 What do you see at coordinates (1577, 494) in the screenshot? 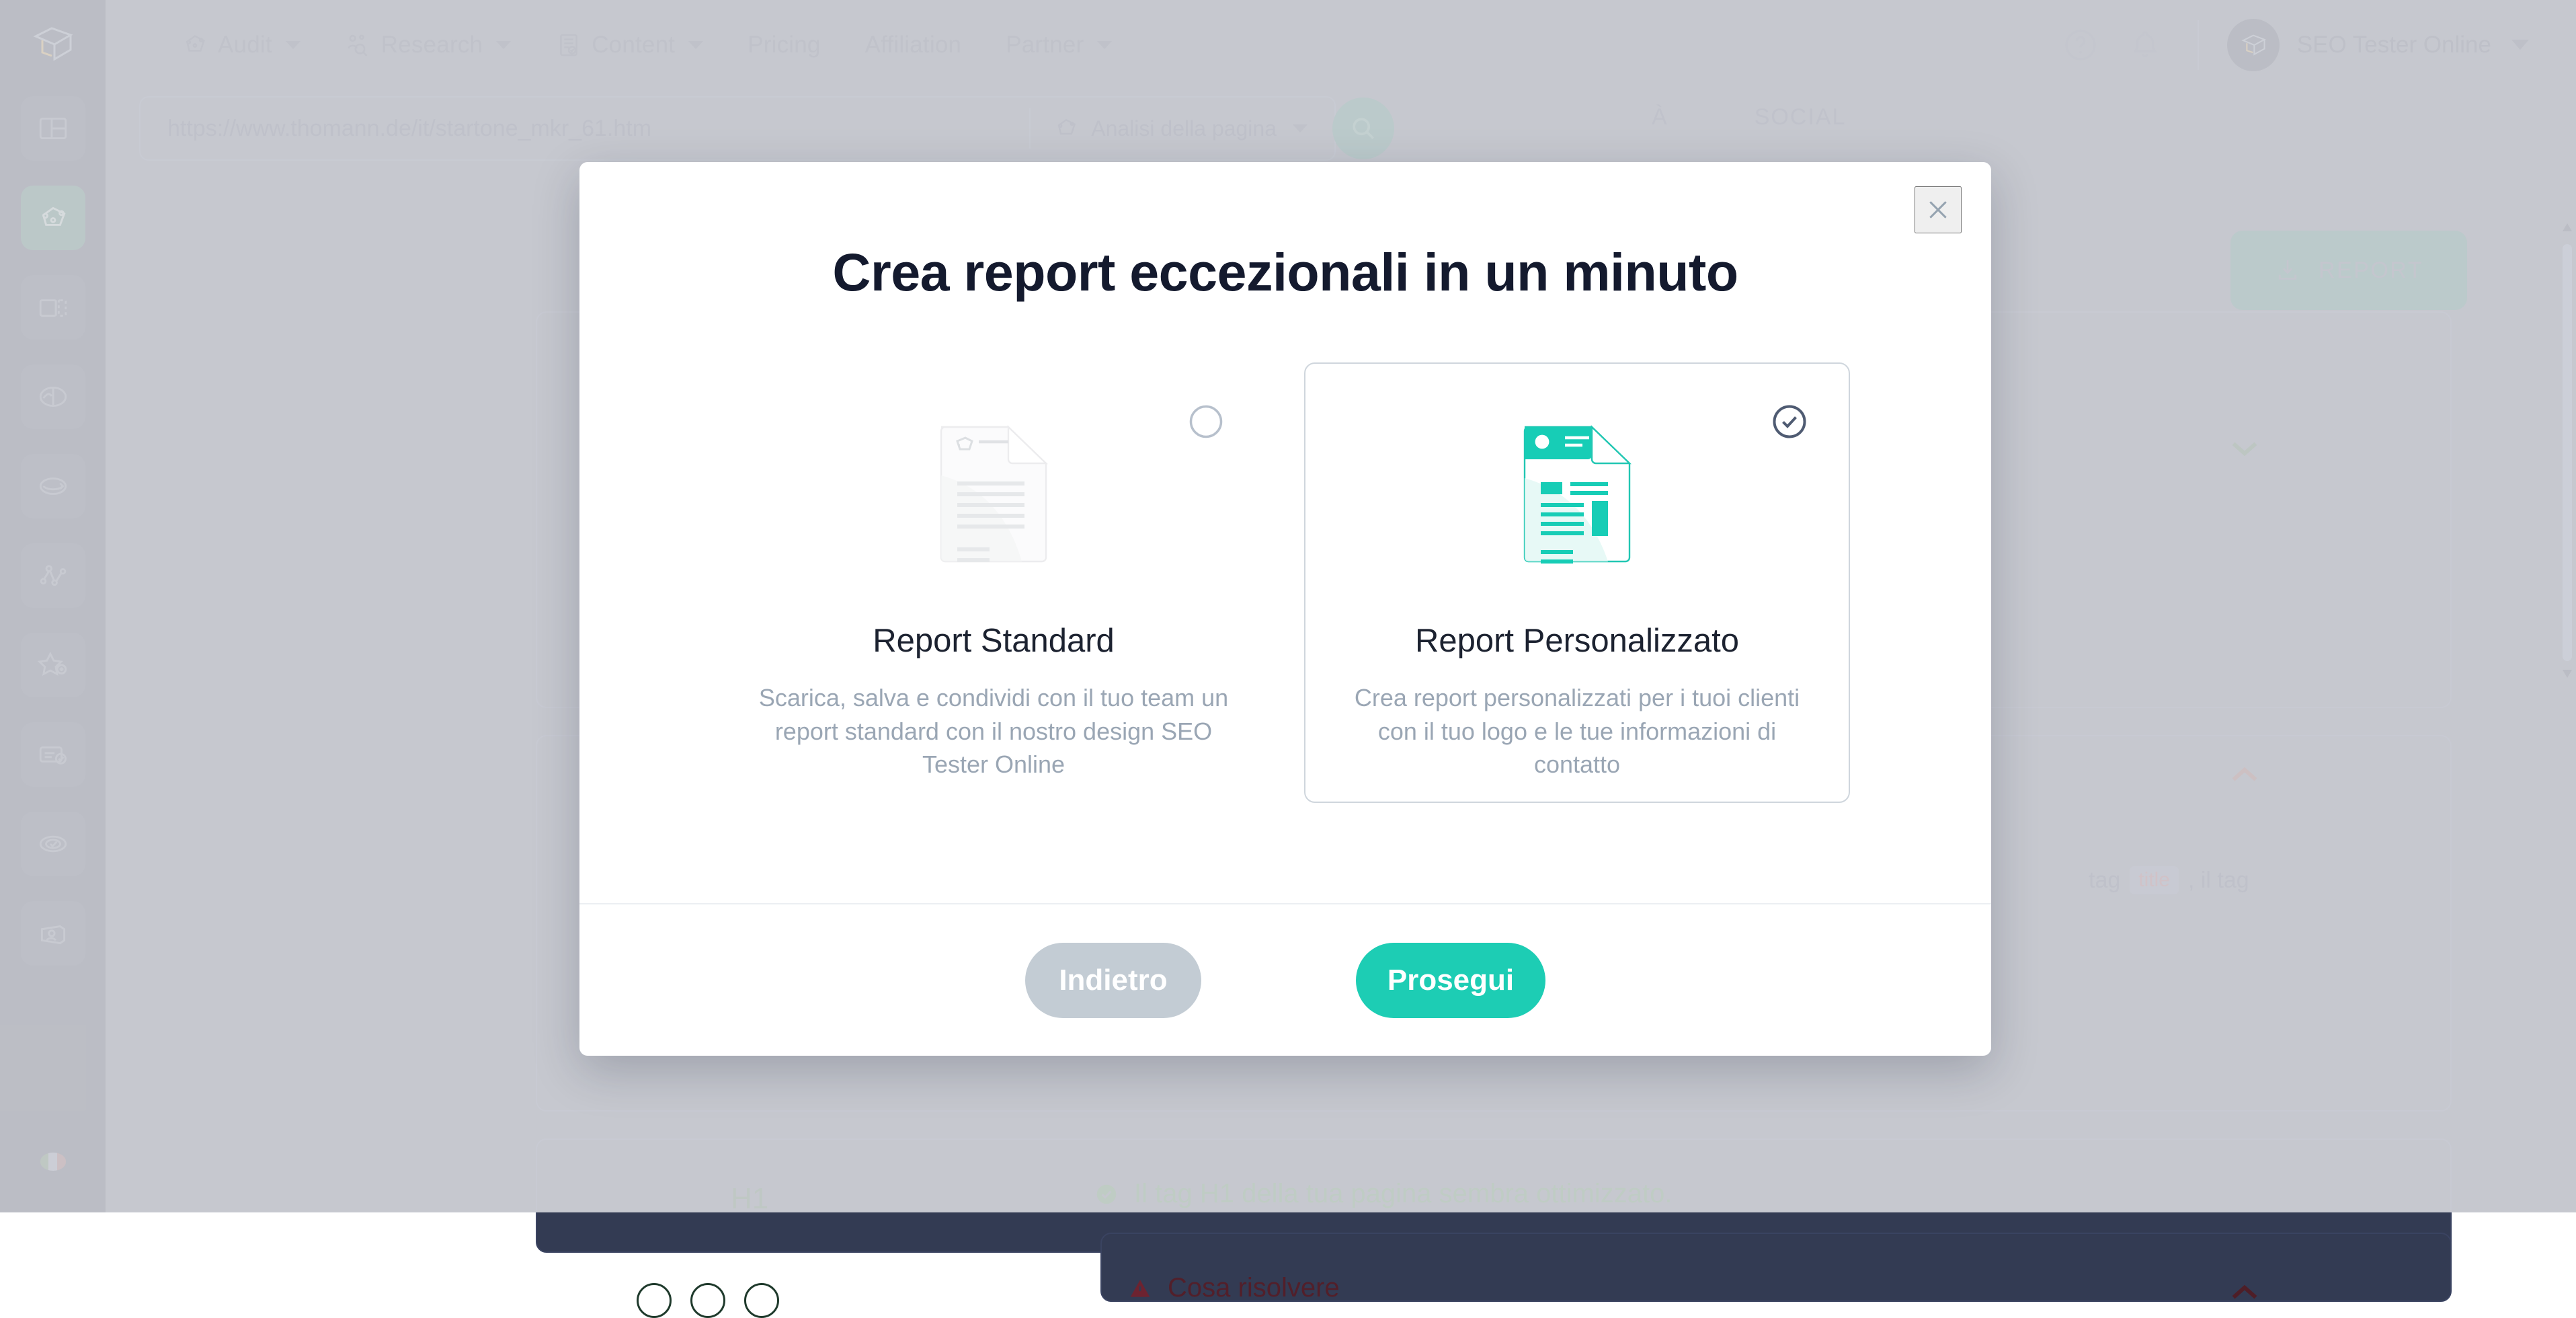
I see `teal-branded-document-icon` at bounding box center [1577, 494].